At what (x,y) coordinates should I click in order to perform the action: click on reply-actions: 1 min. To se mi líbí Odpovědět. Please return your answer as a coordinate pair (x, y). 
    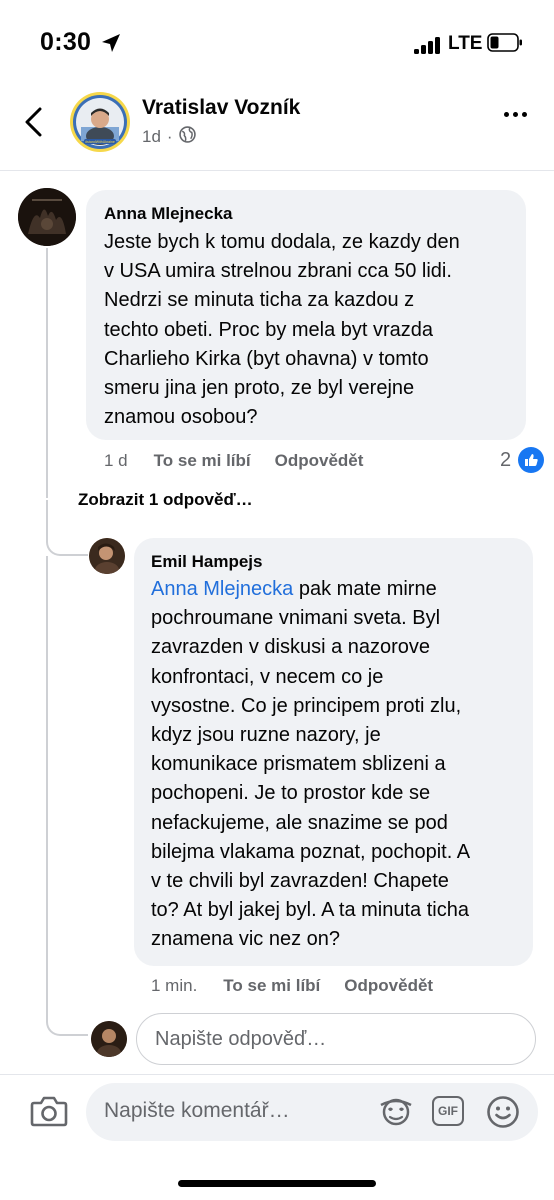
    Looking at the image, I should click on (292, 986).